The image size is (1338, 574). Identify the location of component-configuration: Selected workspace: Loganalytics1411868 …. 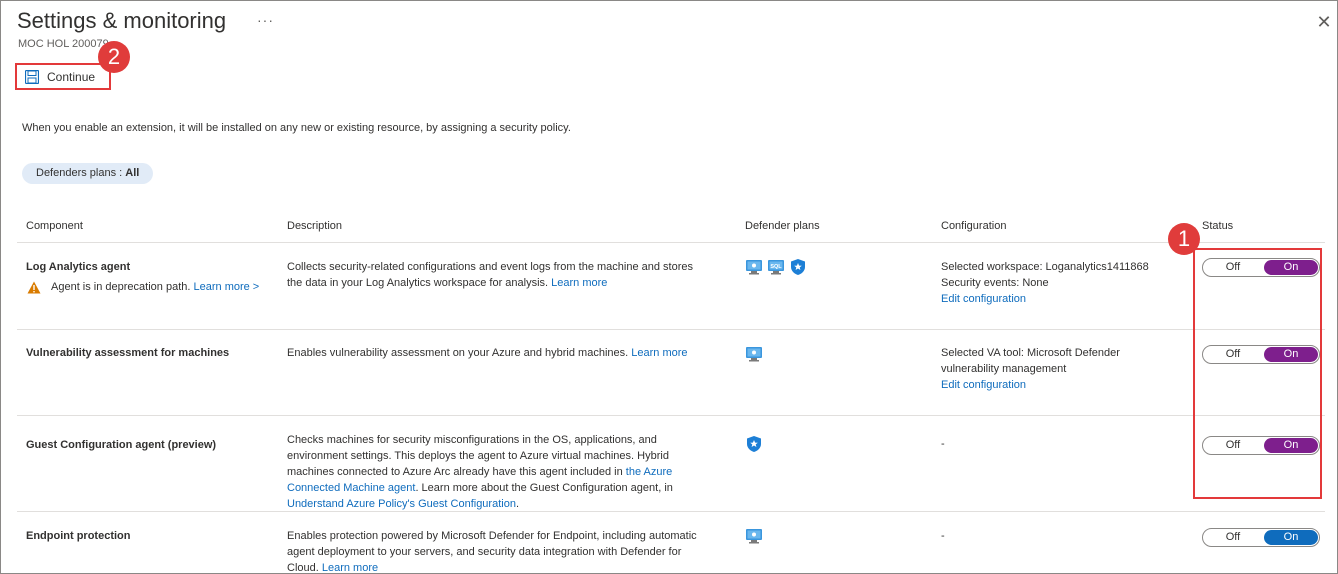
(1045, 283).